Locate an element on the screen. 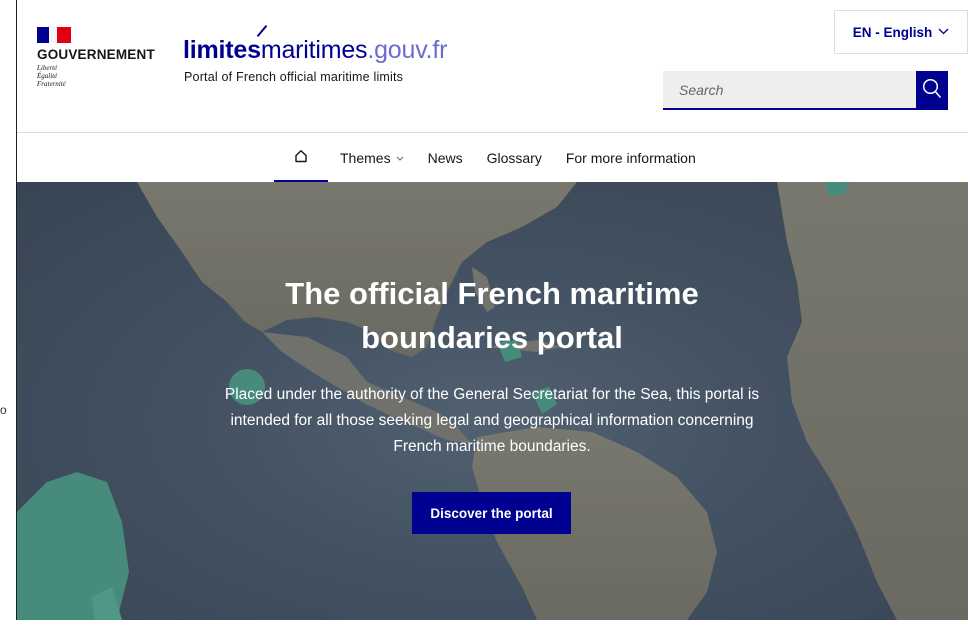 The image size is (968, 620). motto-line: Égalité is located at coordinates (47, 76).